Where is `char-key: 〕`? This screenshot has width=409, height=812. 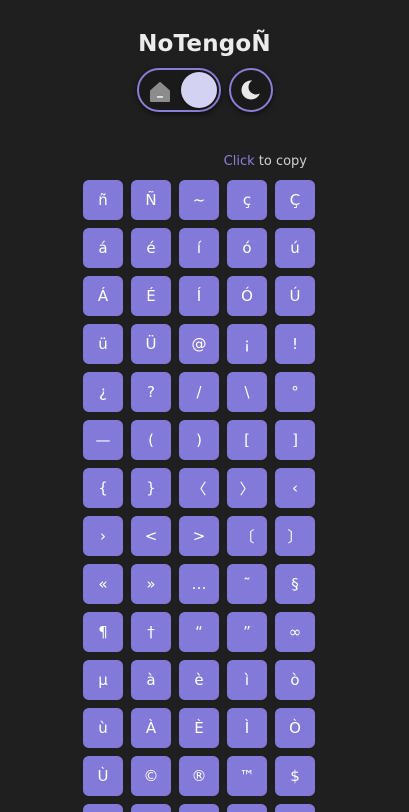
char-key: 〕 is located at coordinates (295, 536).